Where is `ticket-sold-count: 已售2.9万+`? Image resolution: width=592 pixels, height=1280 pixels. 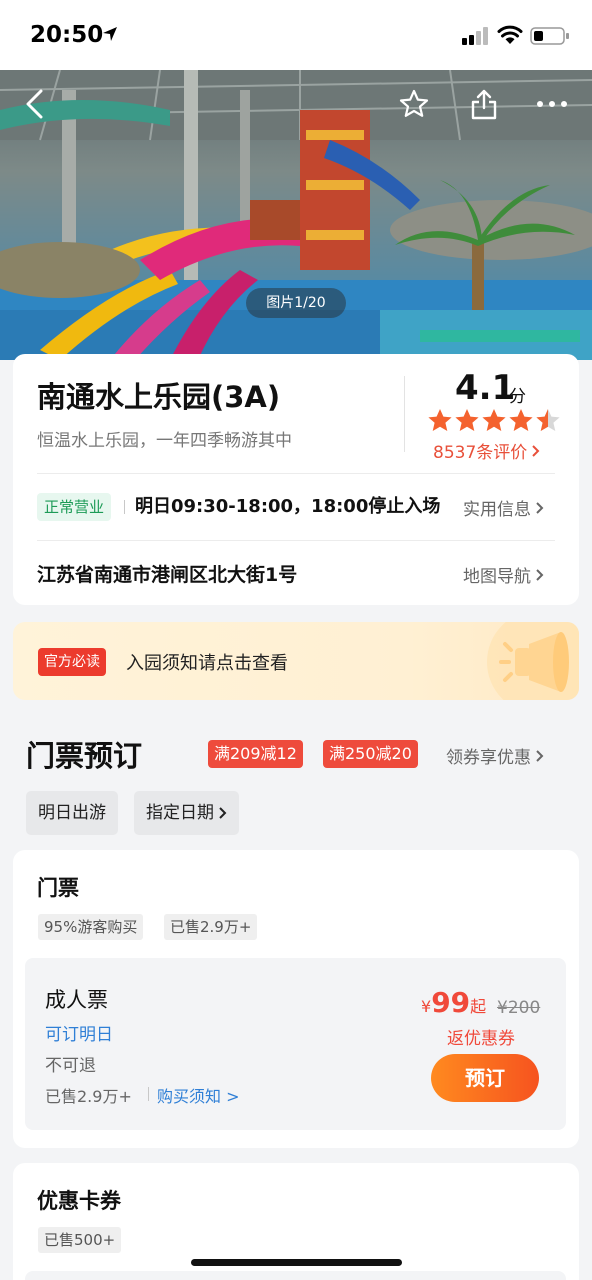
ticket-sold-count: 已售2.9万+ is located at coordinates (88, 1096).